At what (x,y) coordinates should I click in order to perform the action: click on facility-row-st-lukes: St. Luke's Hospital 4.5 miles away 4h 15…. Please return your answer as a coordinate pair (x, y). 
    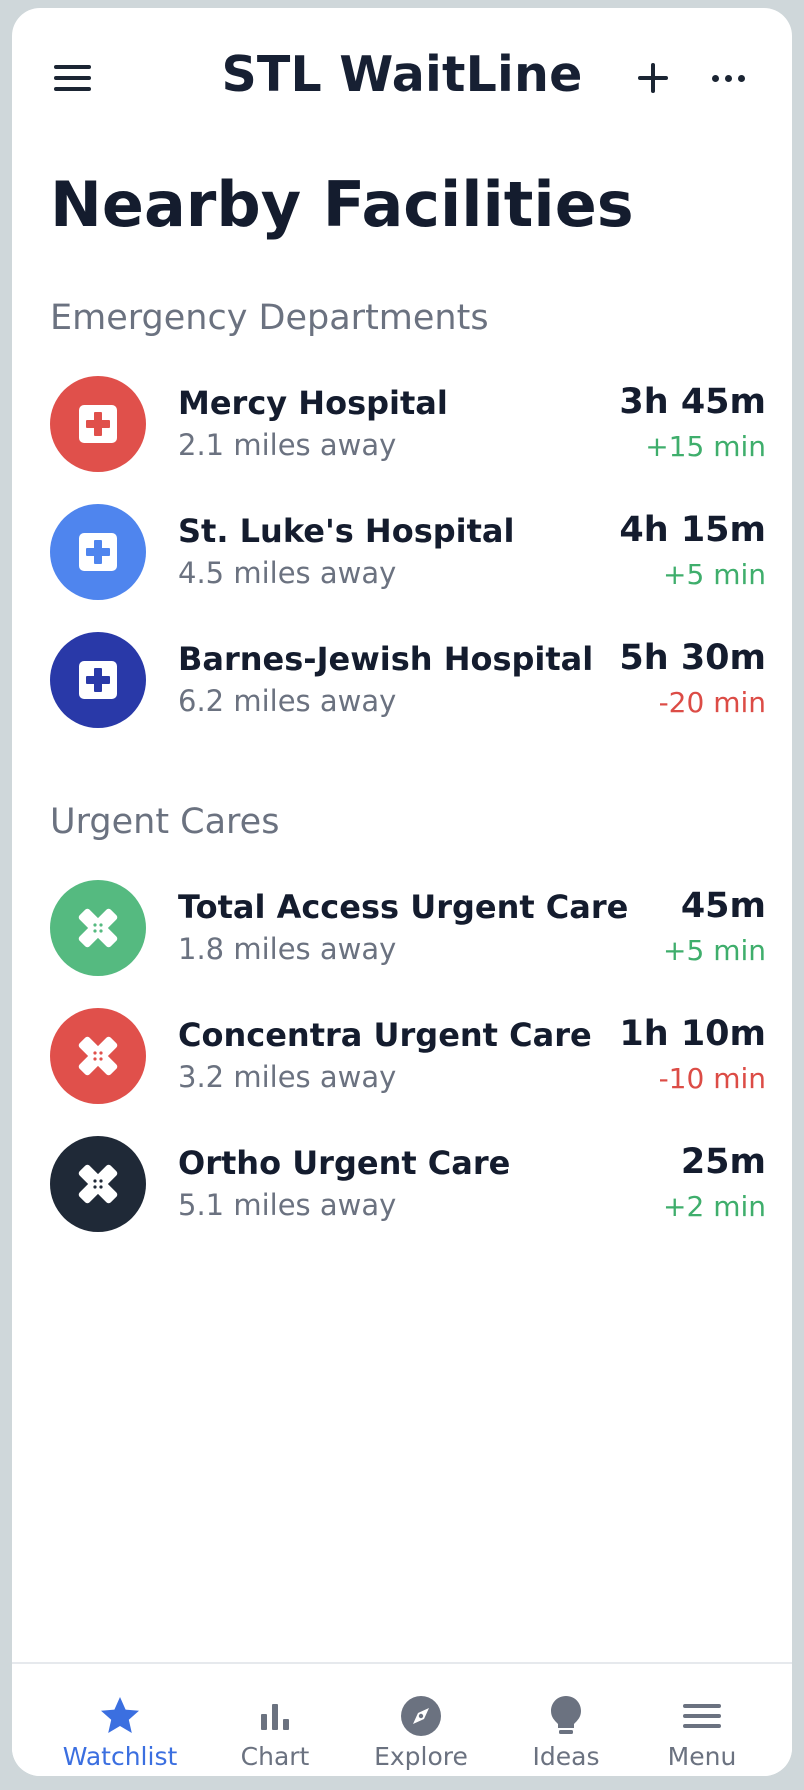
    Looking at the image, I should click on (408, 554).